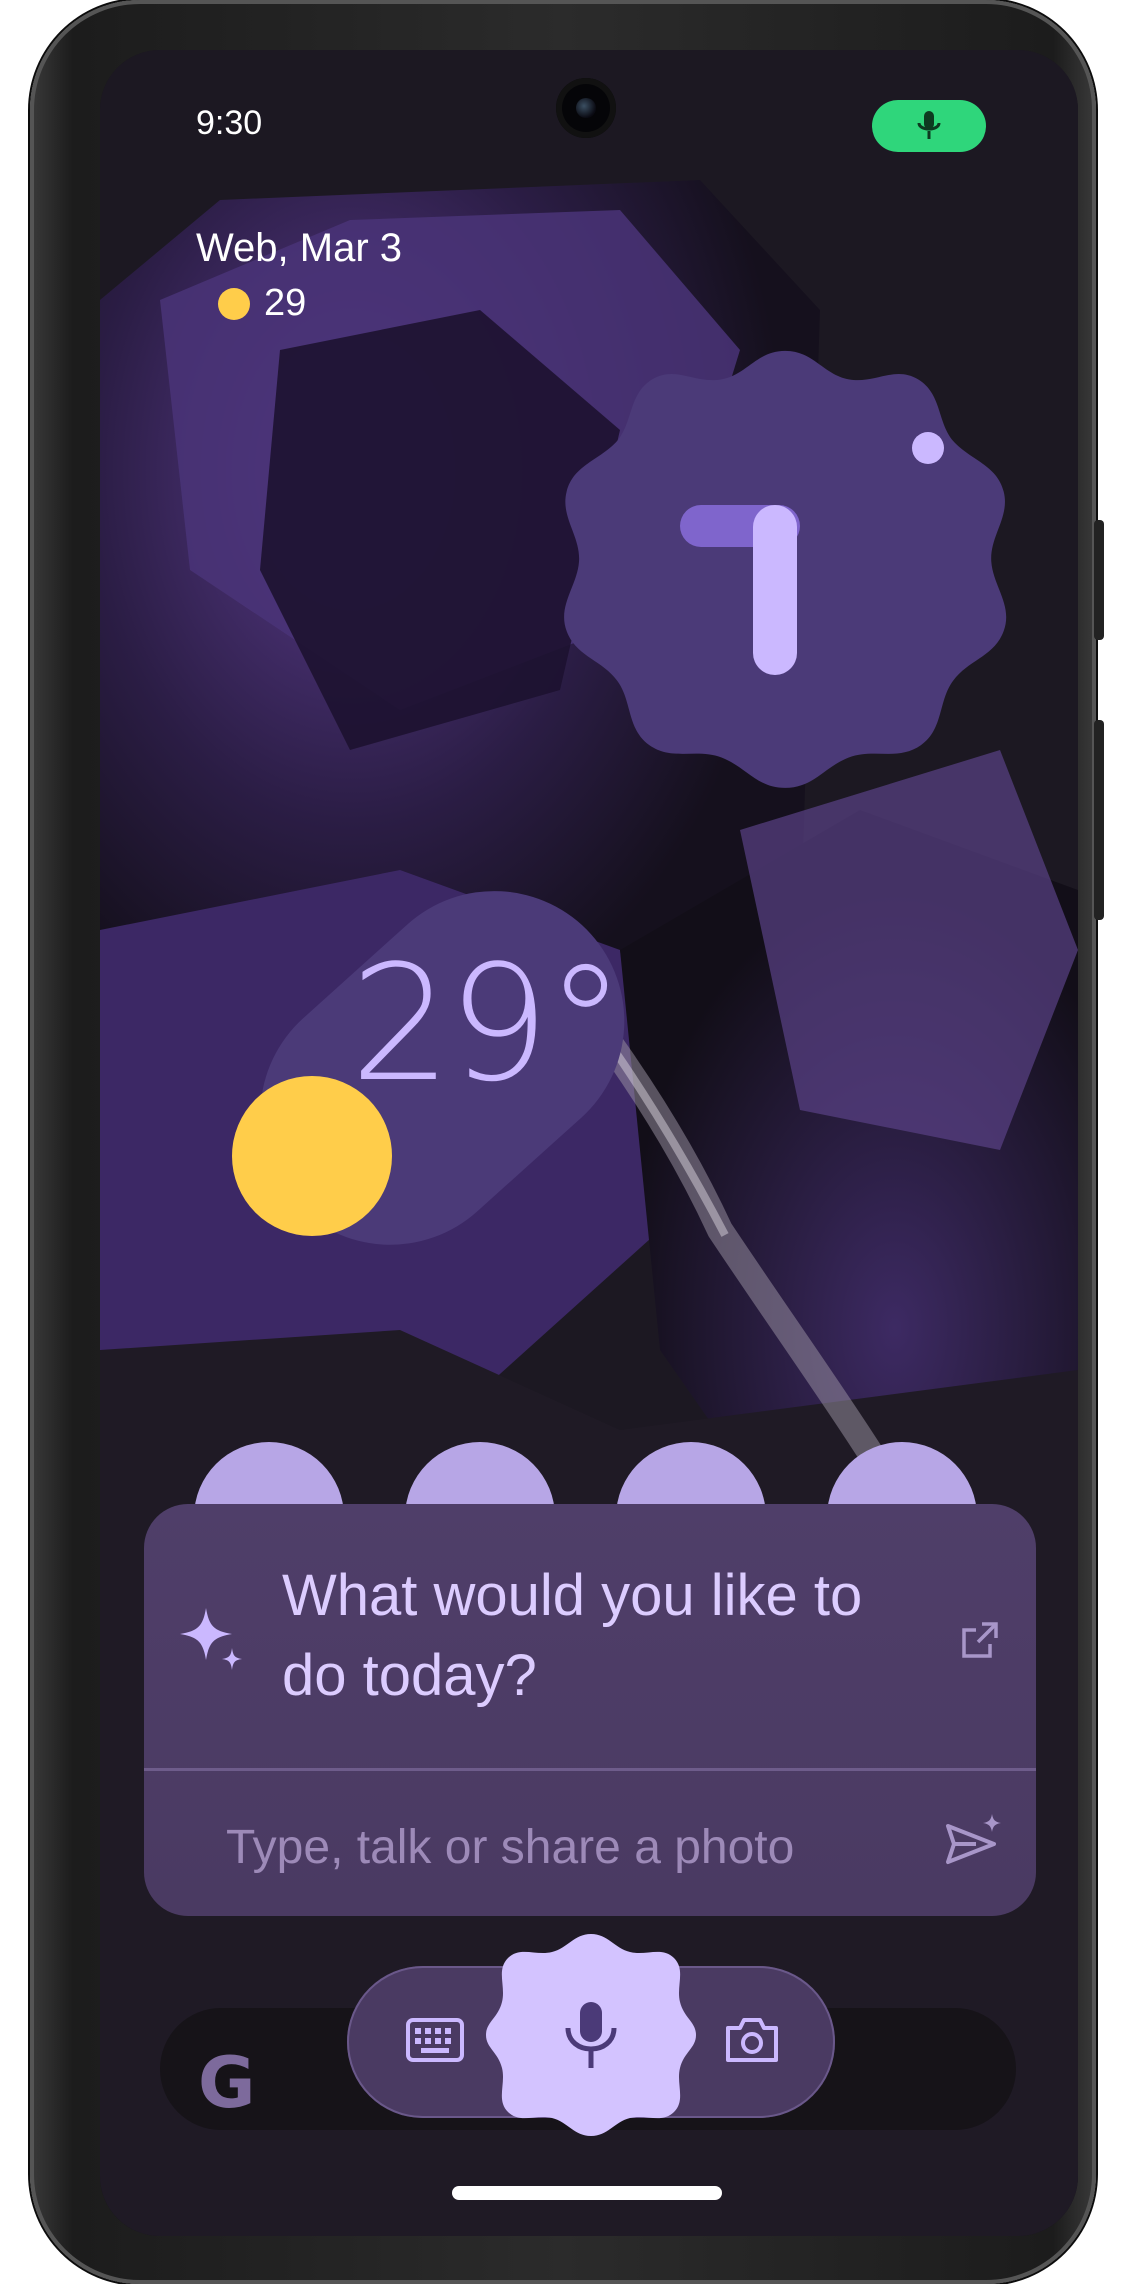  I want to click on gesture-navigation-bar, so click(587, 2193).